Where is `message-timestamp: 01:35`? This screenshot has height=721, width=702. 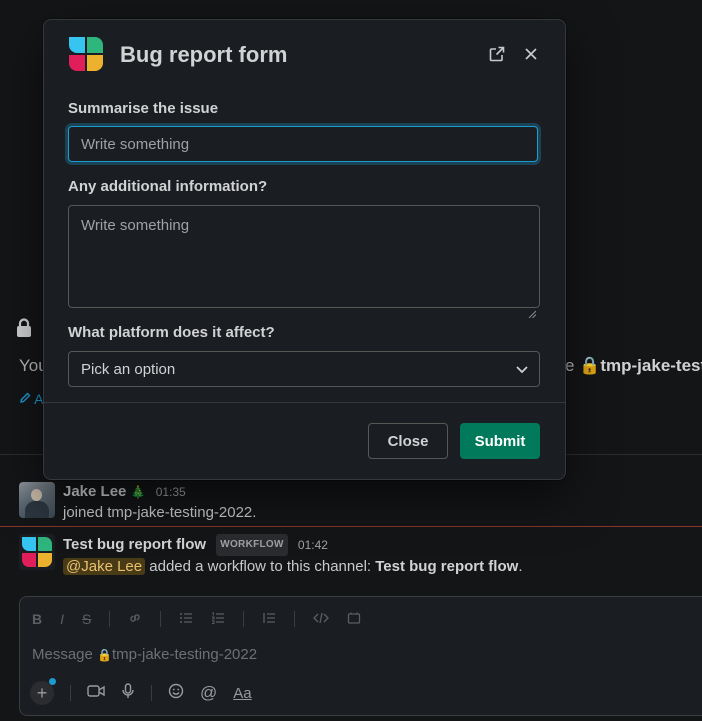 message-timestamp: 01:35 is located at coordinates (171, 492).